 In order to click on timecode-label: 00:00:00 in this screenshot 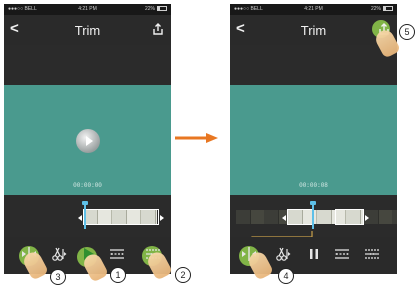, I will do `click(87, 185)`.